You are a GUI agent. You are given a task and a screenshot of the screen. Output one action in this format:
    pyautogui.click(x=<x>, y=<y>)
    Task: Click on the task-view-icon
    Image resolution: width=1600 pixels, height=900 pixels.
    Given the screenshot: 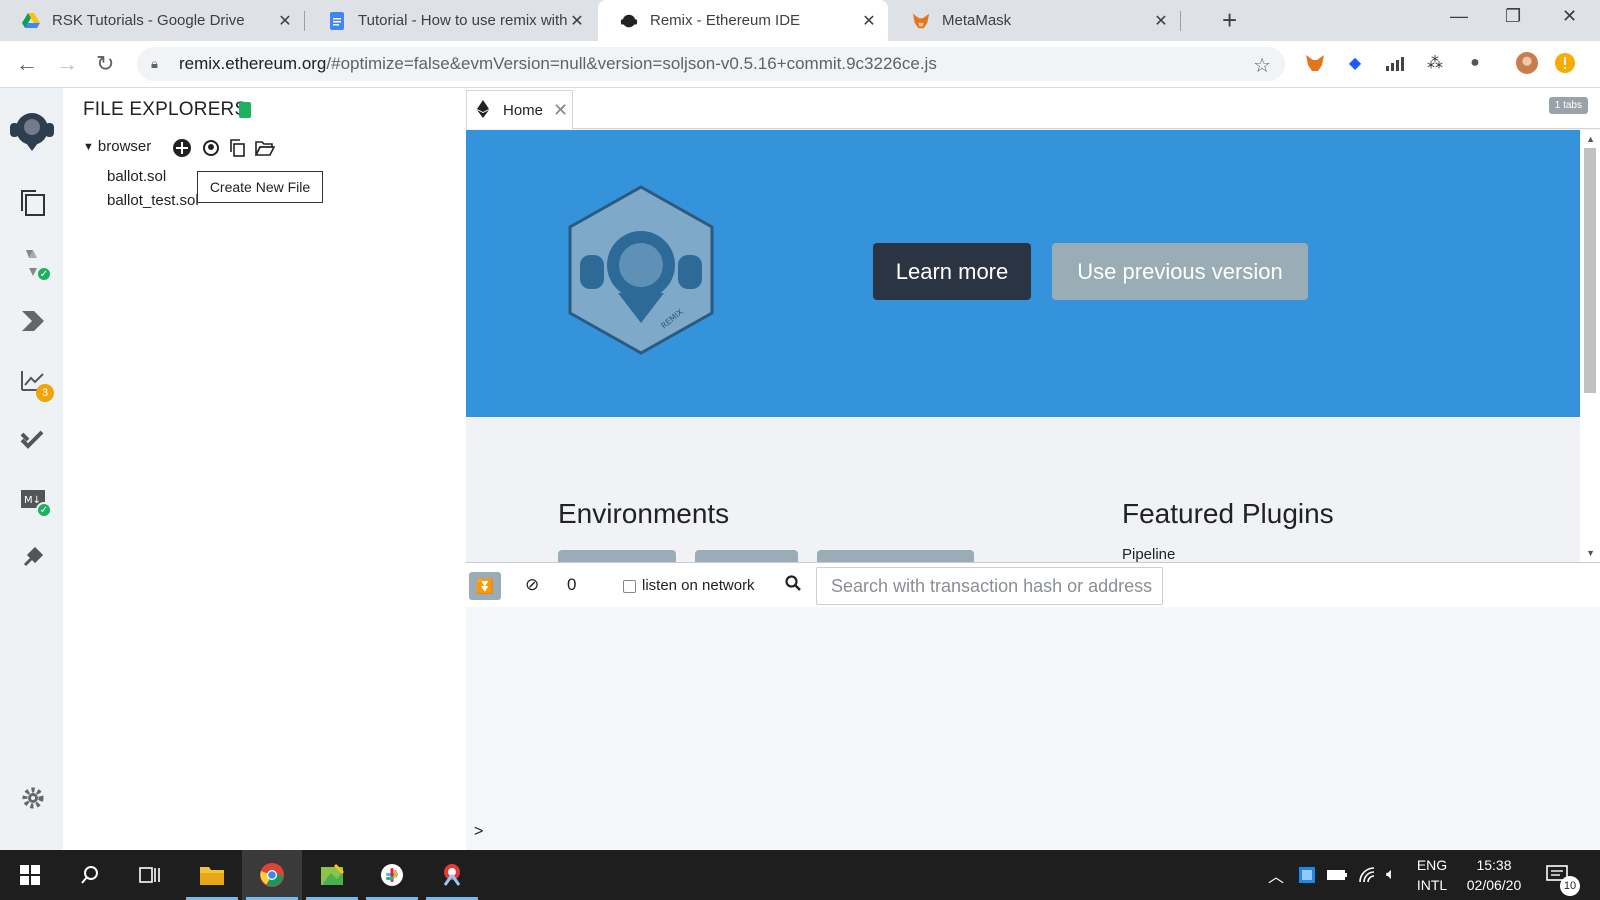 What is the action you would take?
    pyautogui.click(x=150, y=875)
    